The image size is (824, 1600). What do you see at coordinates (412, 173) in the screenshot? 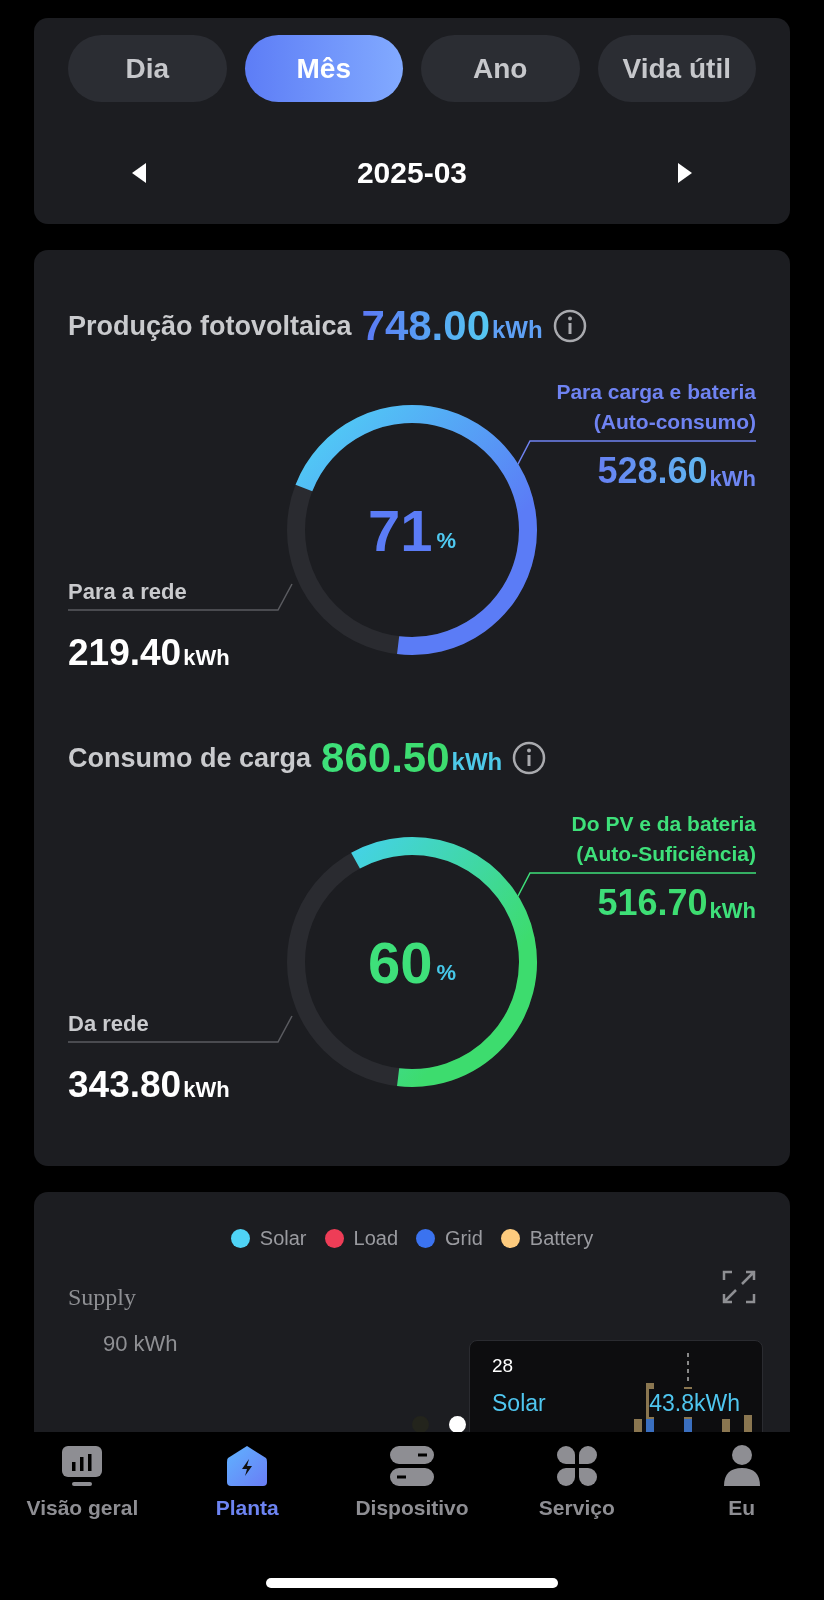
I see `date-label: 2025-03` at bounding box center [412, 173].